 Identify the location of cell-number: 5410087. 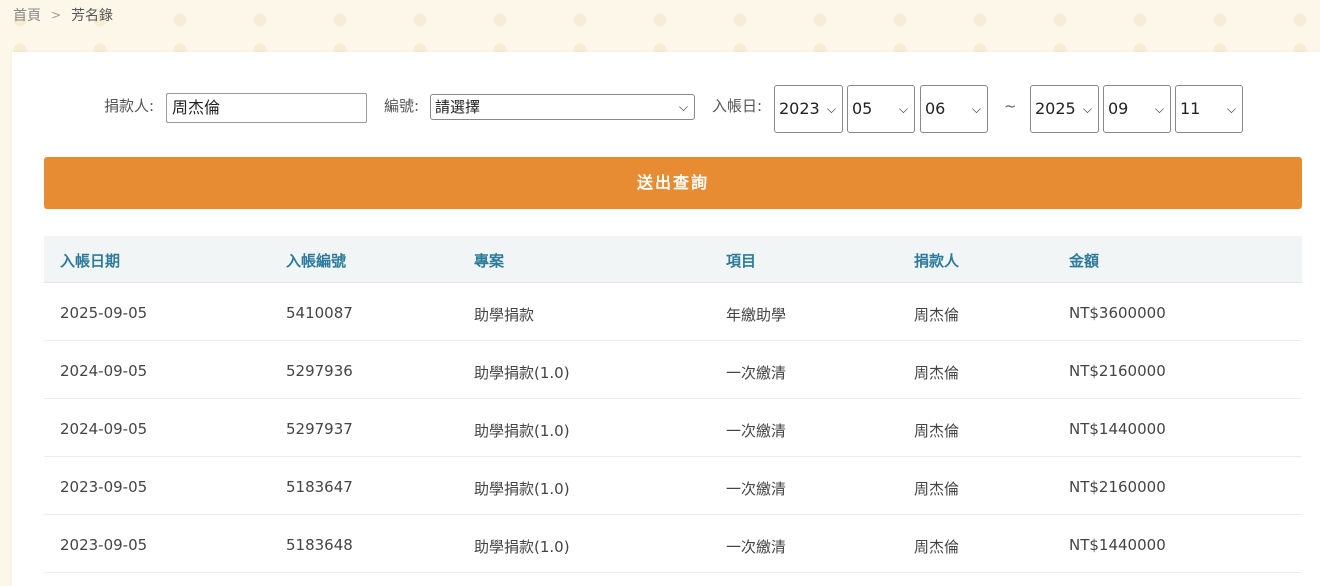
(319, 313).